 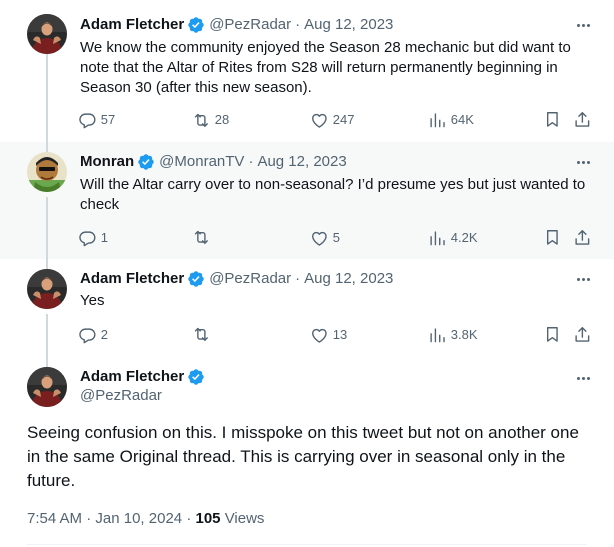 I want to click on divider, so click(x=307, y=544).